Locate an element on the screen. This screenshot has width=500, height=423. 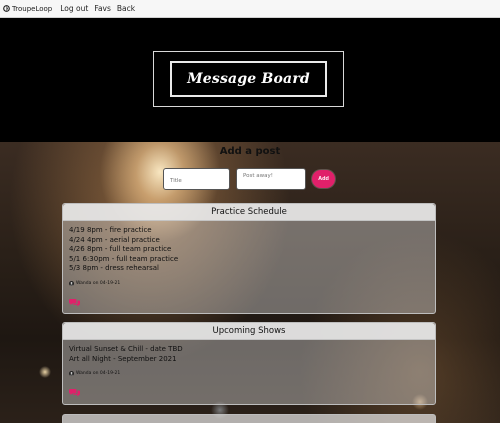
post-line: Virtual Sunset & Chill - date TBD is located at coordinates (126, 349).